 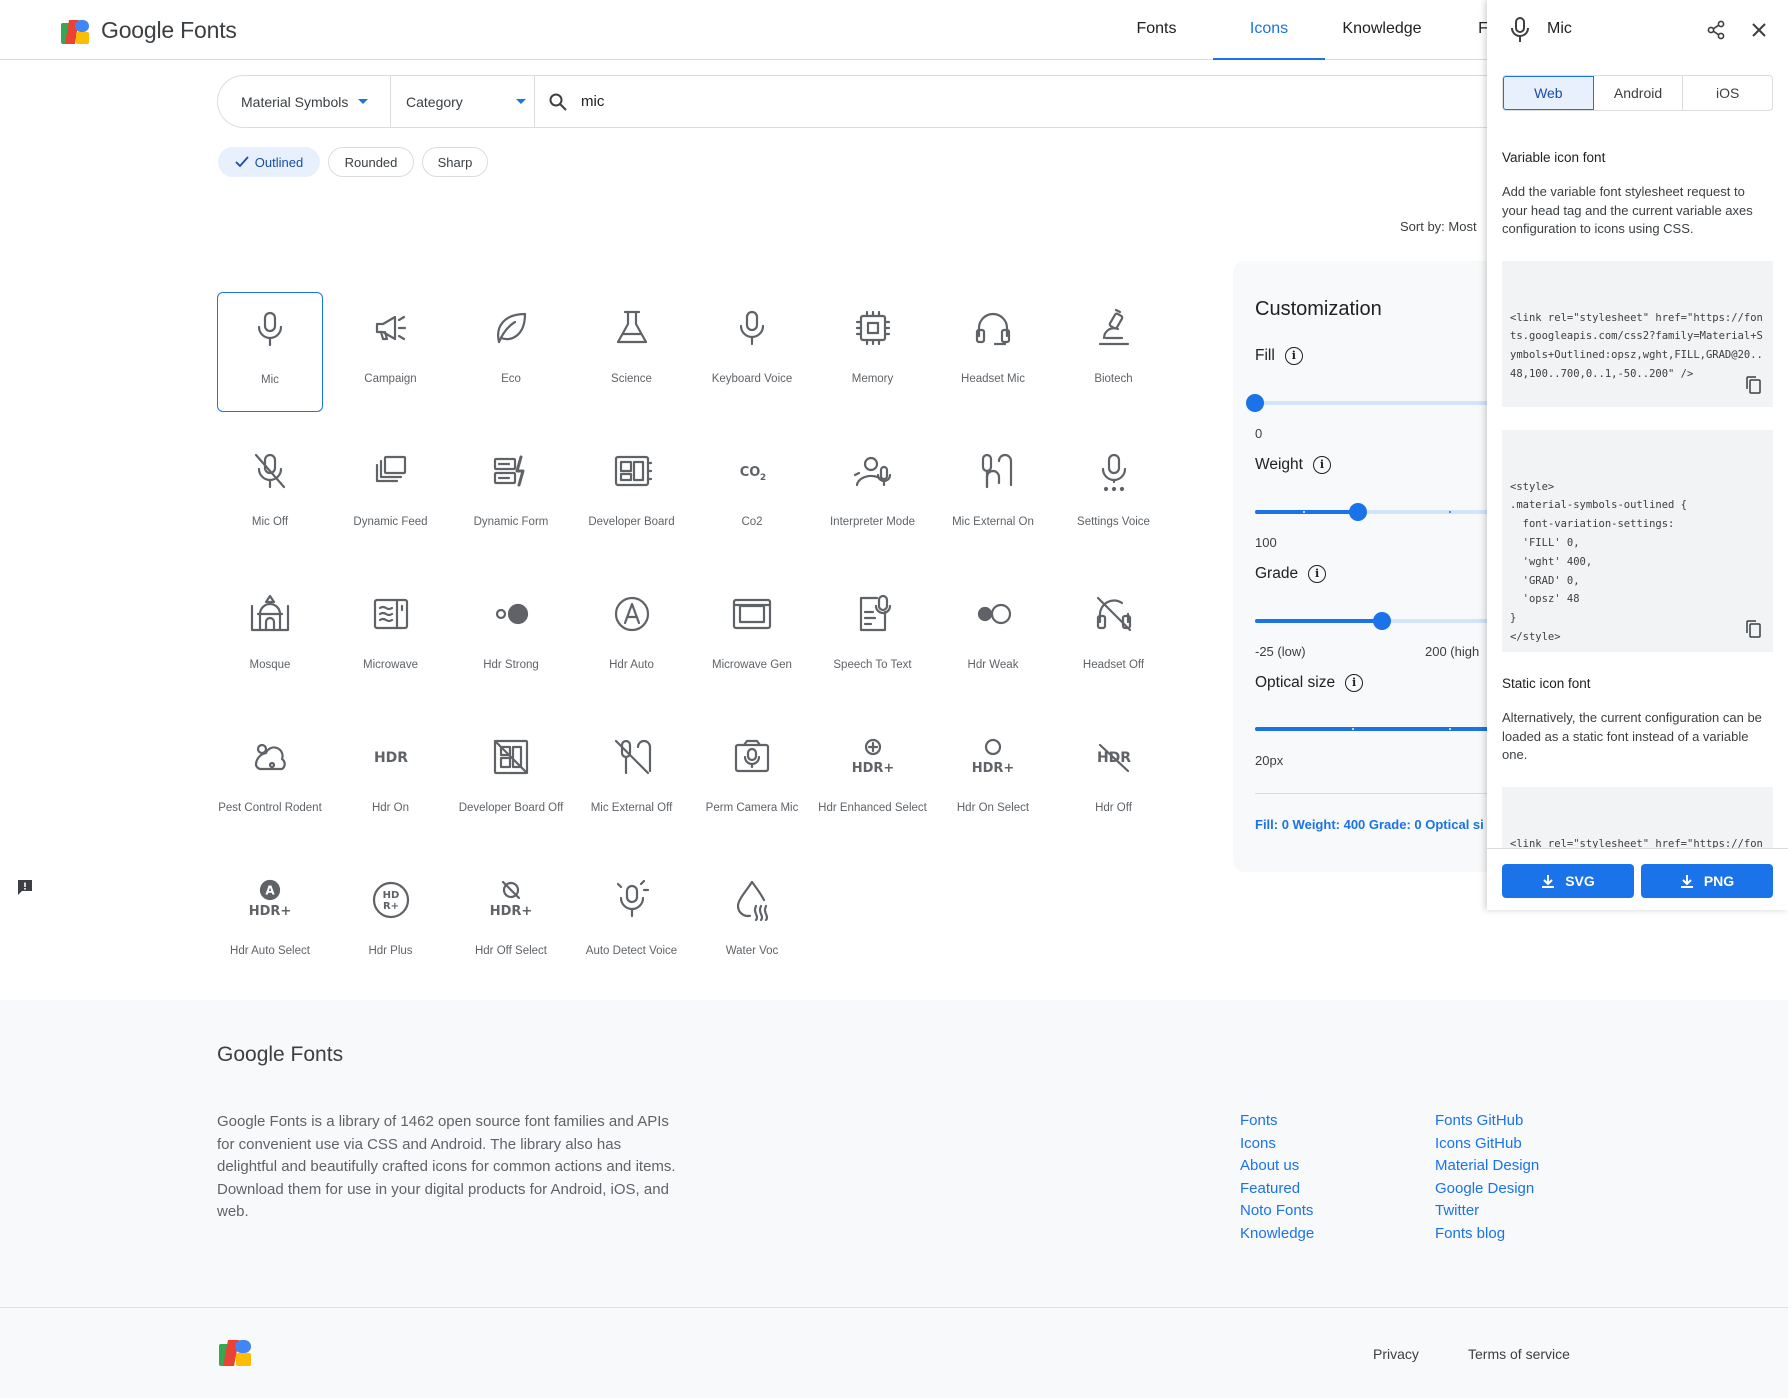 What do you see at coordinates (1156, 30) in the screenshot?
I see `tab-fonts: Fonts` at bounding box center [1156, 30].